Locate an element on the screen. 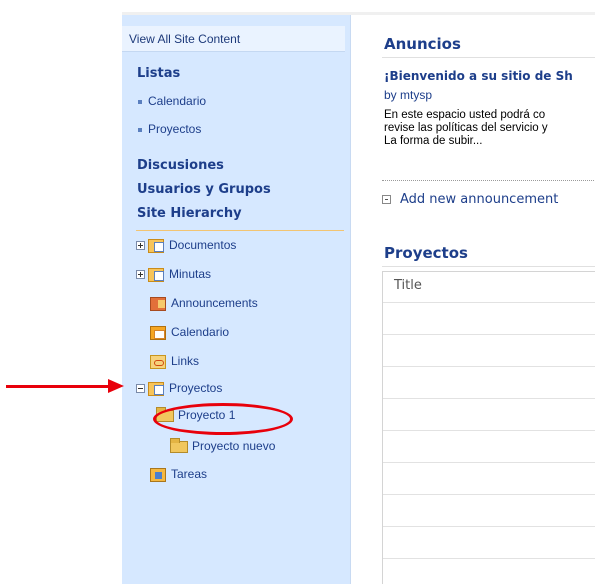 The image size is (595, 584). calendar-icon is located at coordinates (158, 332).